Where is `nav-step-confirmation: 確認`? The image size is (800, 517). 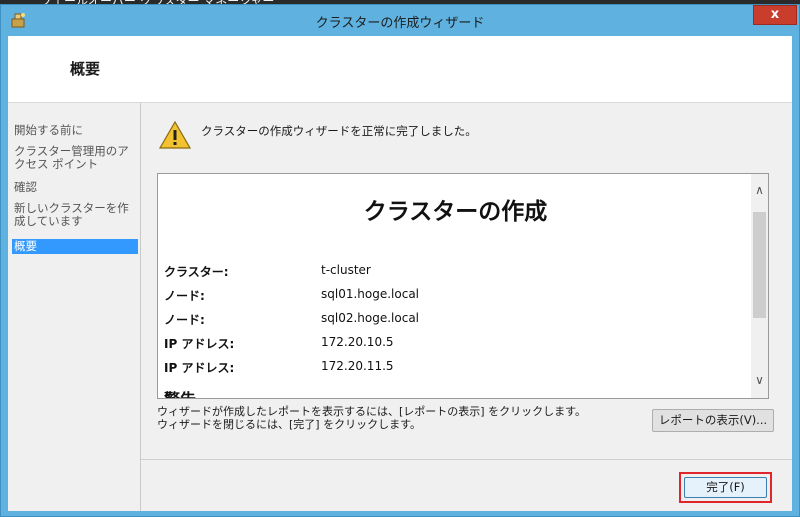 nav-step-confirmation: 確認 is located at coordinates (75, 187).